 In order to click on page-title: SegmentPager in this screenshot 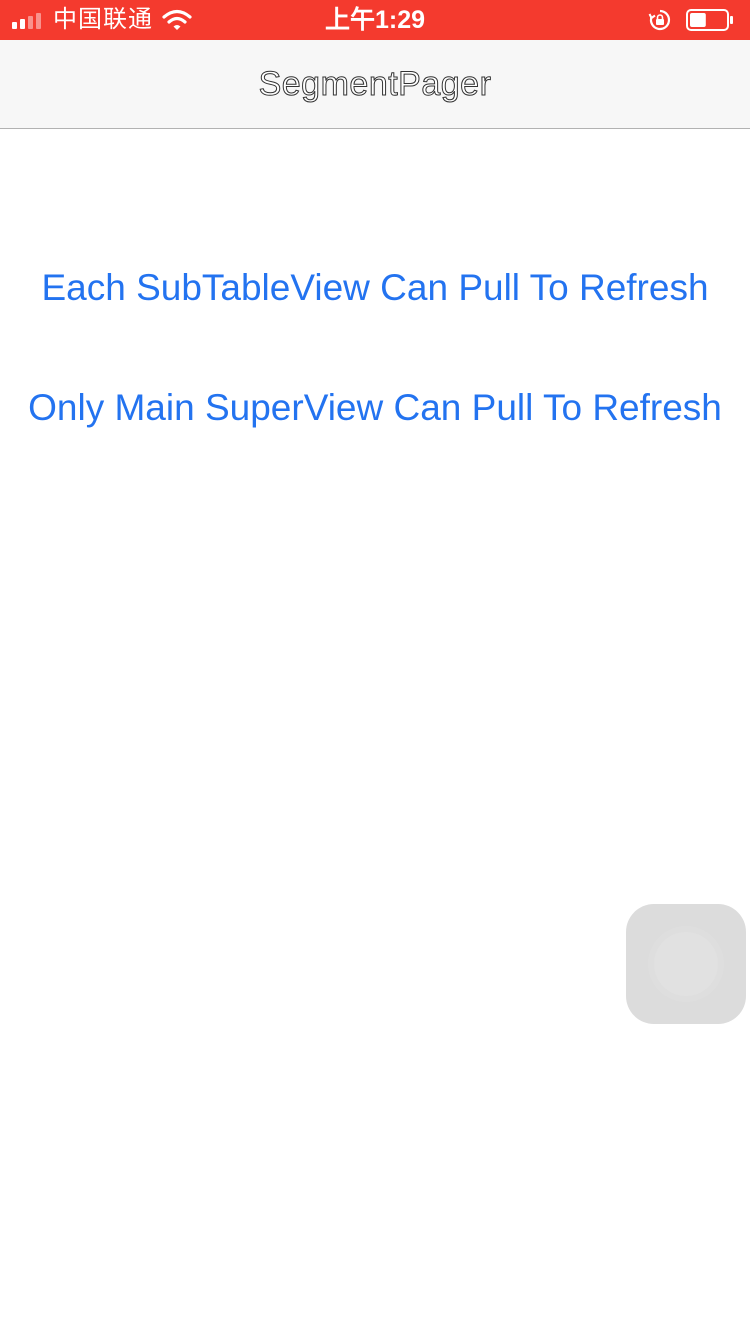, I will do `click(375, 84)`.